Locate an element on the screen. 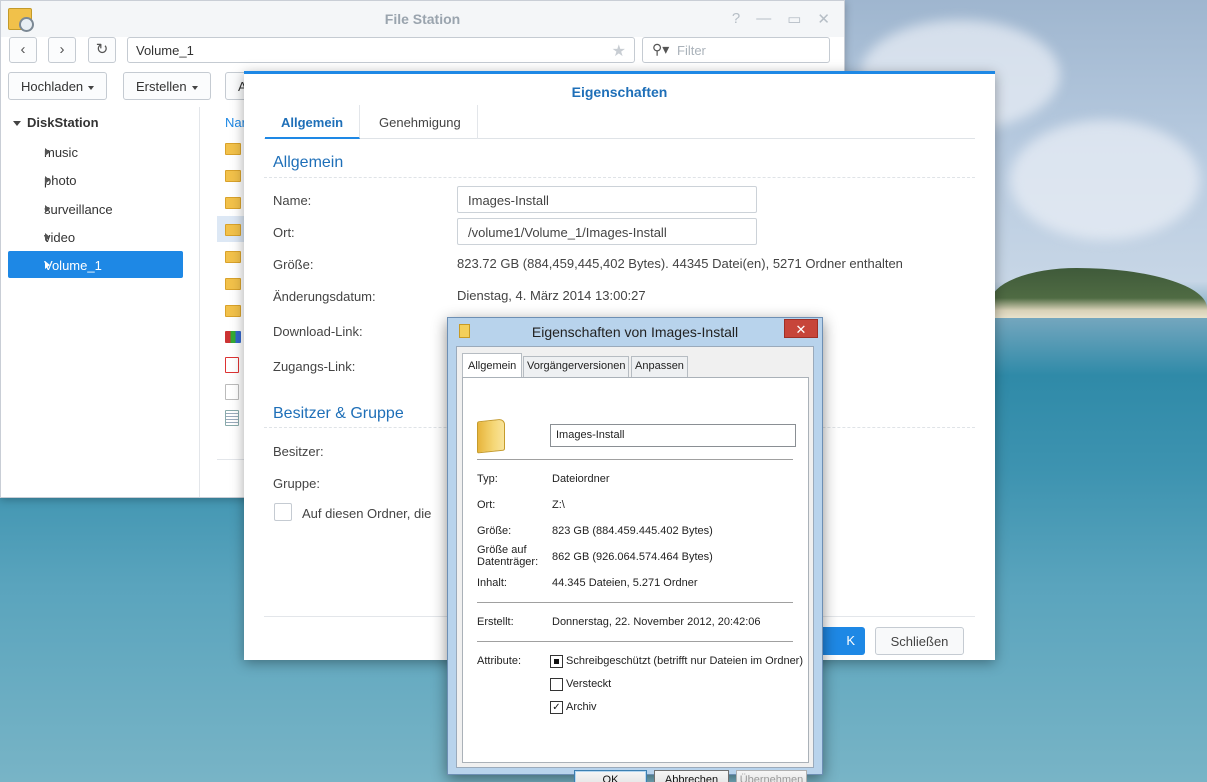  name-input: Images-Install is located at coordinates (607, 199).